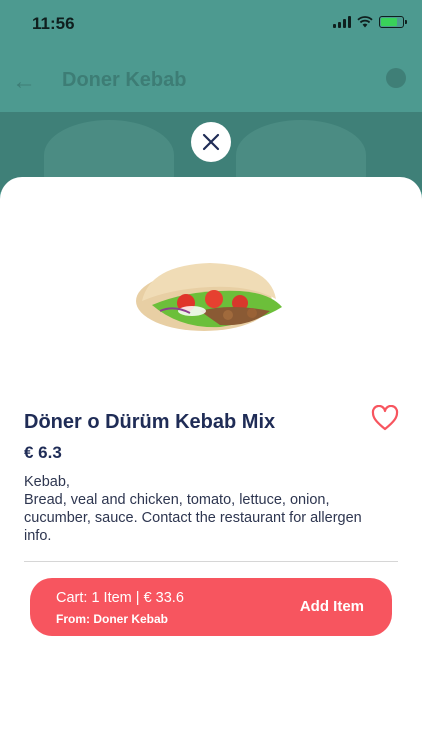  I want to click on status-icons, so click(370, 22).